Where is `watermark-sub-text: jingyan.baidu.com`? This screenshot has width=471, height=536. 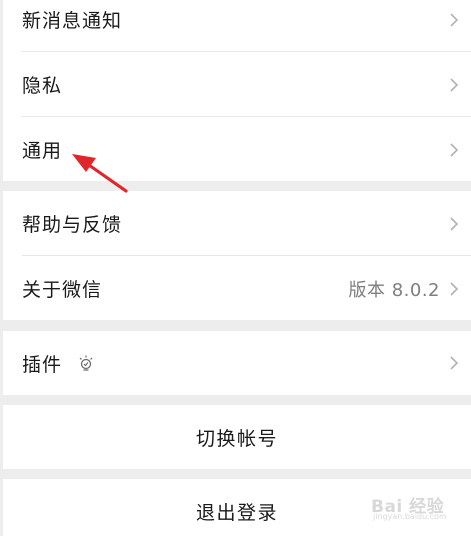
watermark-sub-text: jingyan.baidu.com is located at coordinates (410, 516).